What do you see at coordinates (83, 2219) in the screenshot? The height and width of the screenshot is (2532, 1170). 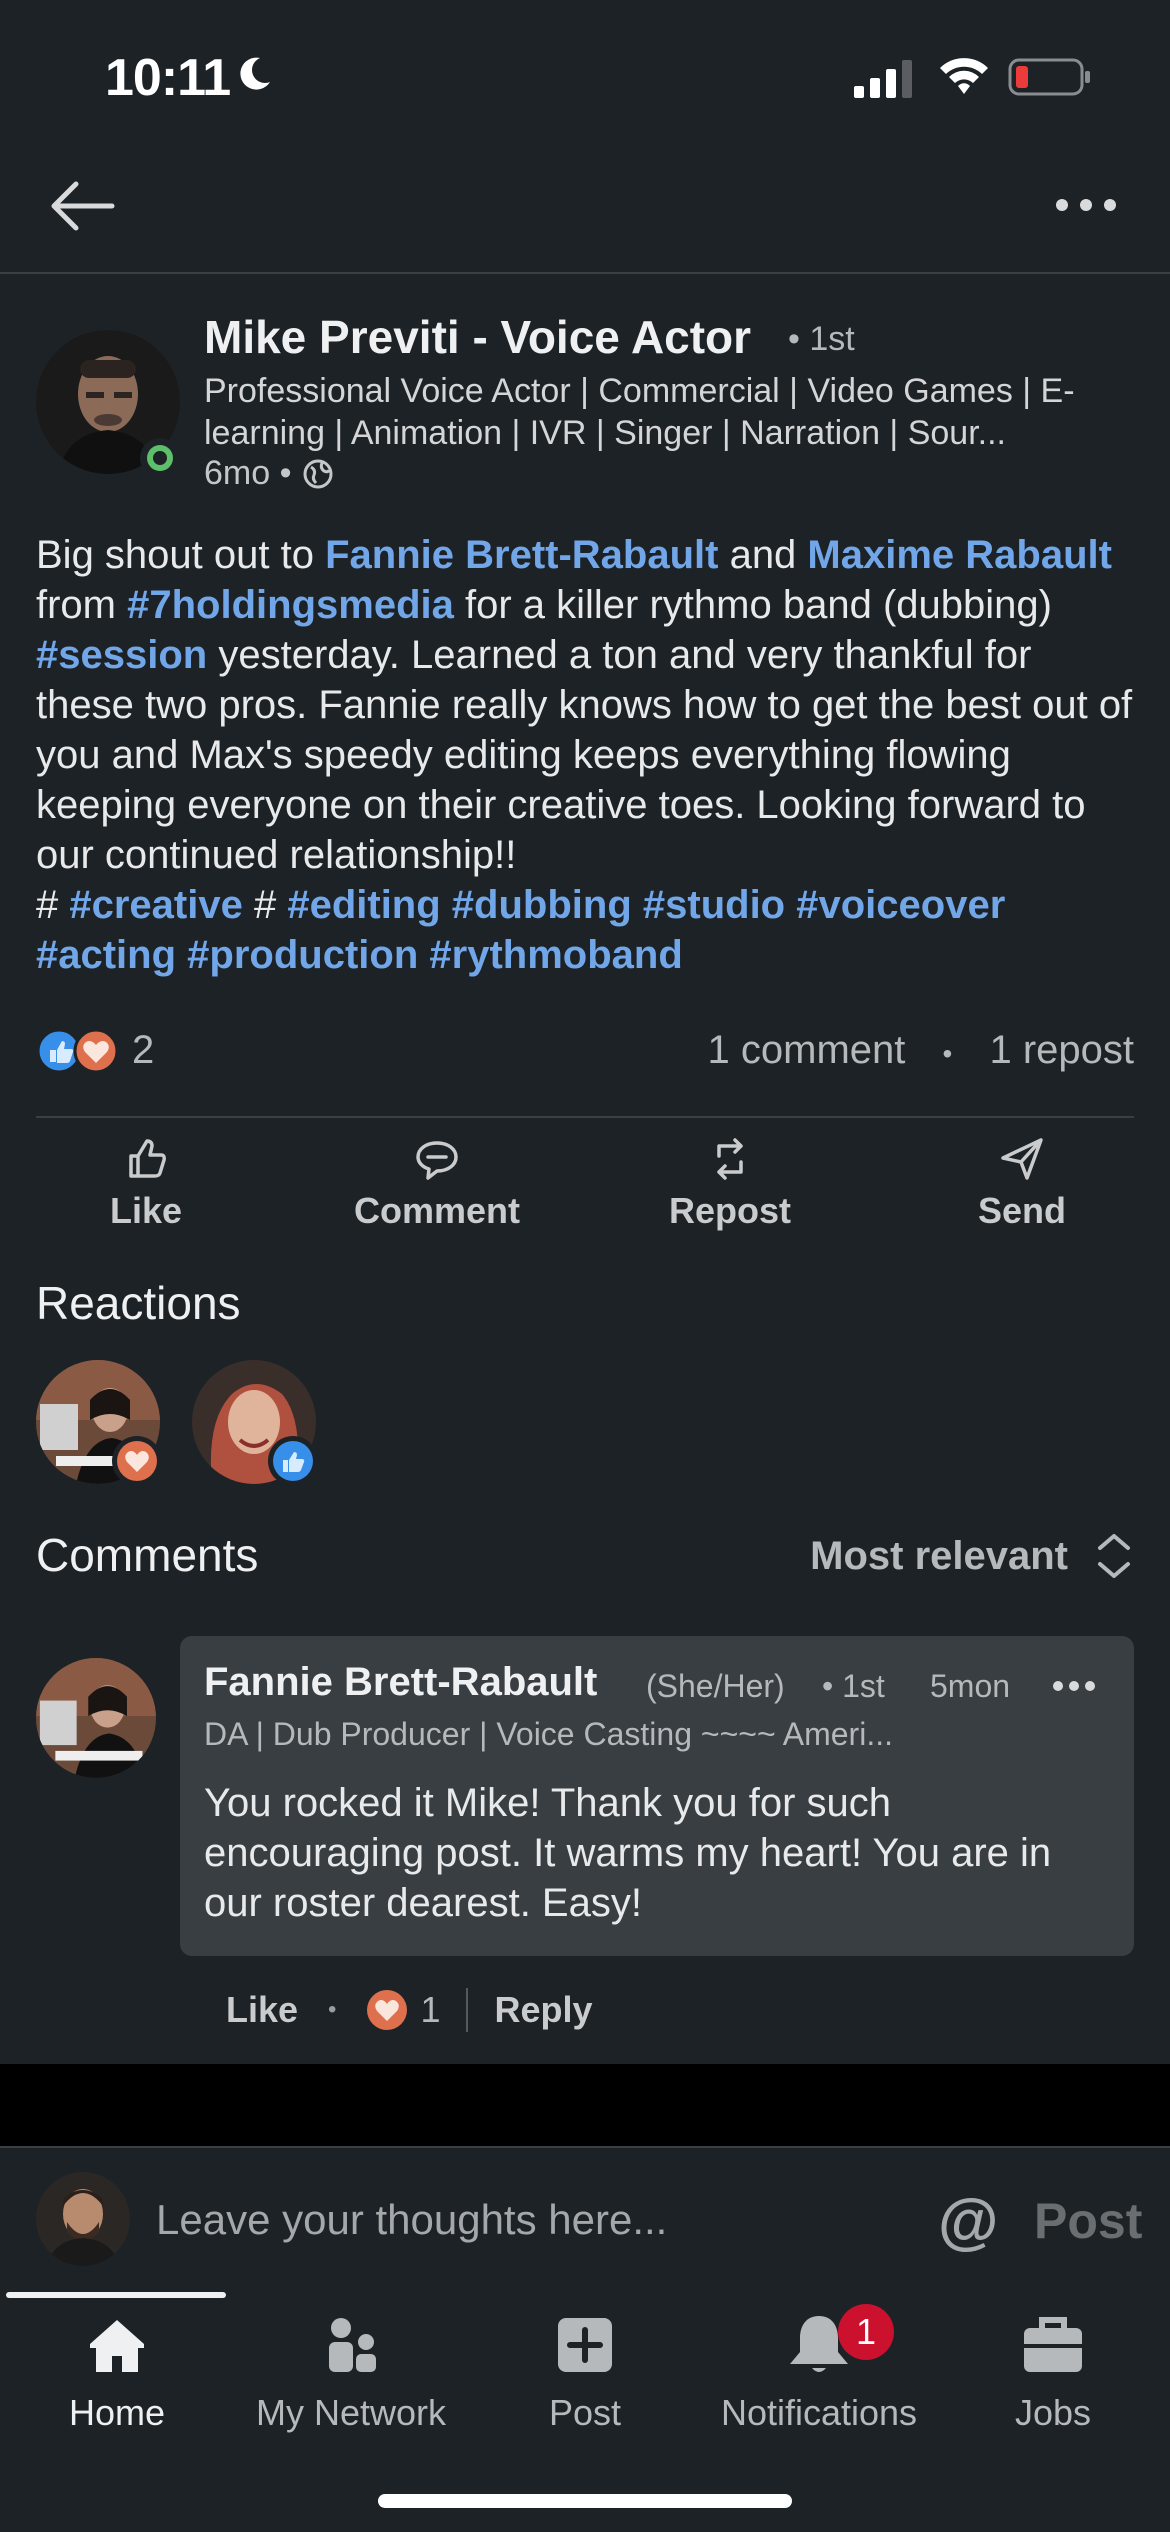 I see `my-avatar` at bounding box center [83, 2219].